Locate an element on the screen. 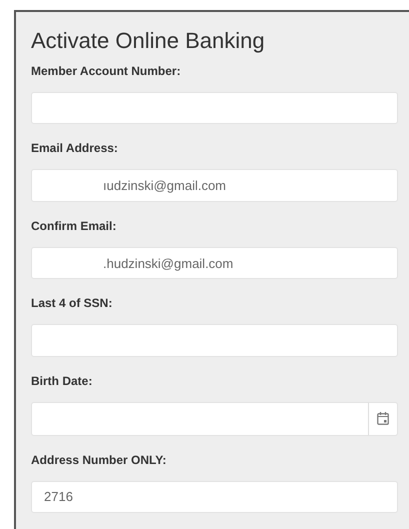  calendar-icon is located at coordinates (383, 419).